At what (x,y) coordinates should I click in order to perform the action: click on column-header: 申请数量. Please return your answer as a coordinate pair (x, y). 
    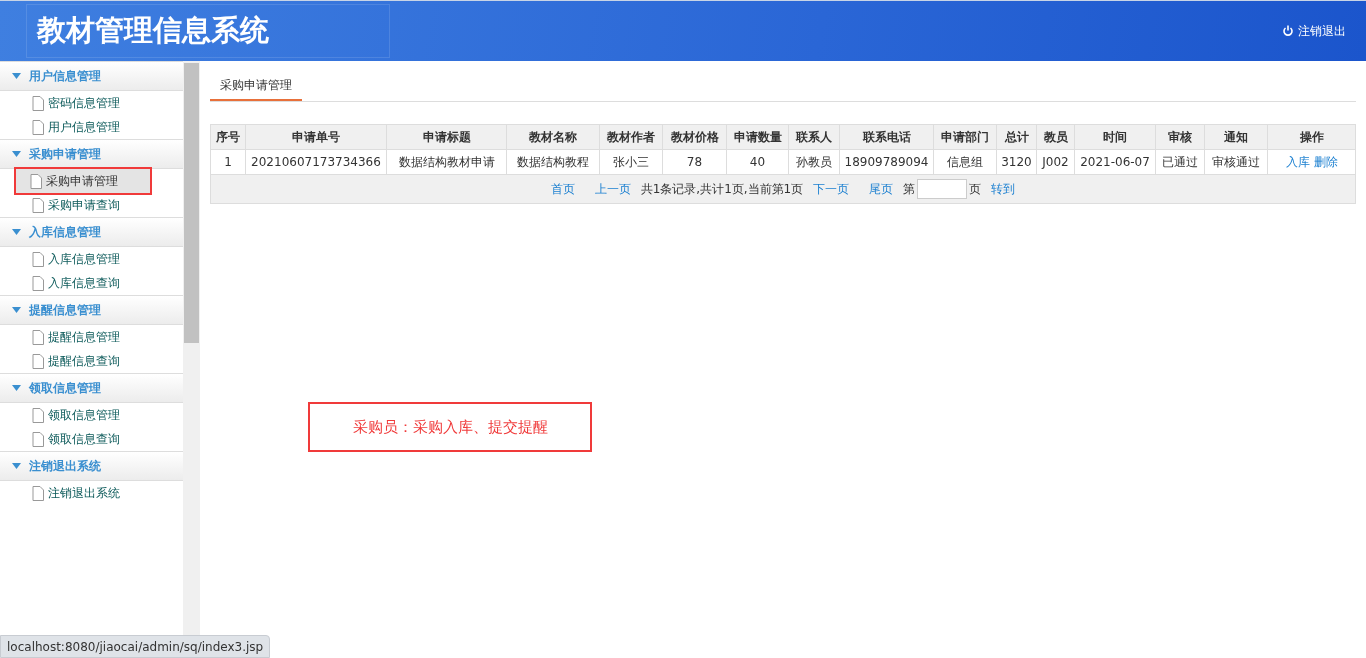
    Looking at the image, I should click on (757, 137).